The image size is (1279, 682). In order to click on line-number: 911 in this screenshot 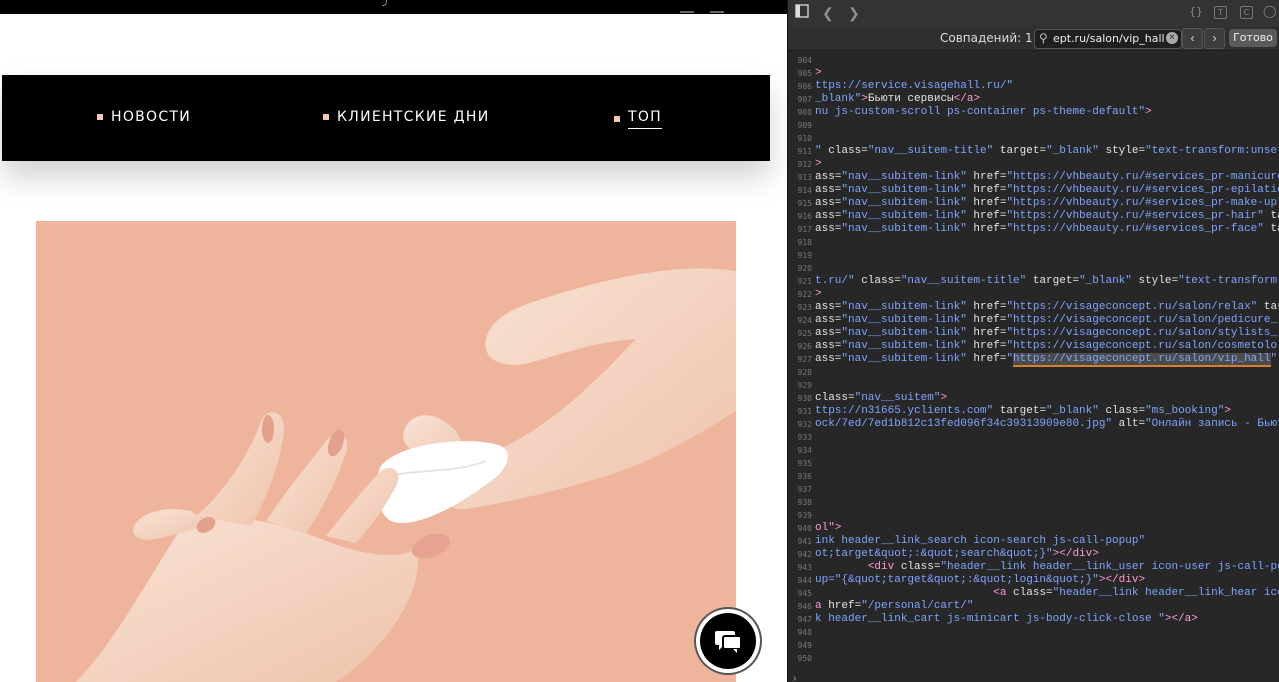, I will do `click(804, 151)`.